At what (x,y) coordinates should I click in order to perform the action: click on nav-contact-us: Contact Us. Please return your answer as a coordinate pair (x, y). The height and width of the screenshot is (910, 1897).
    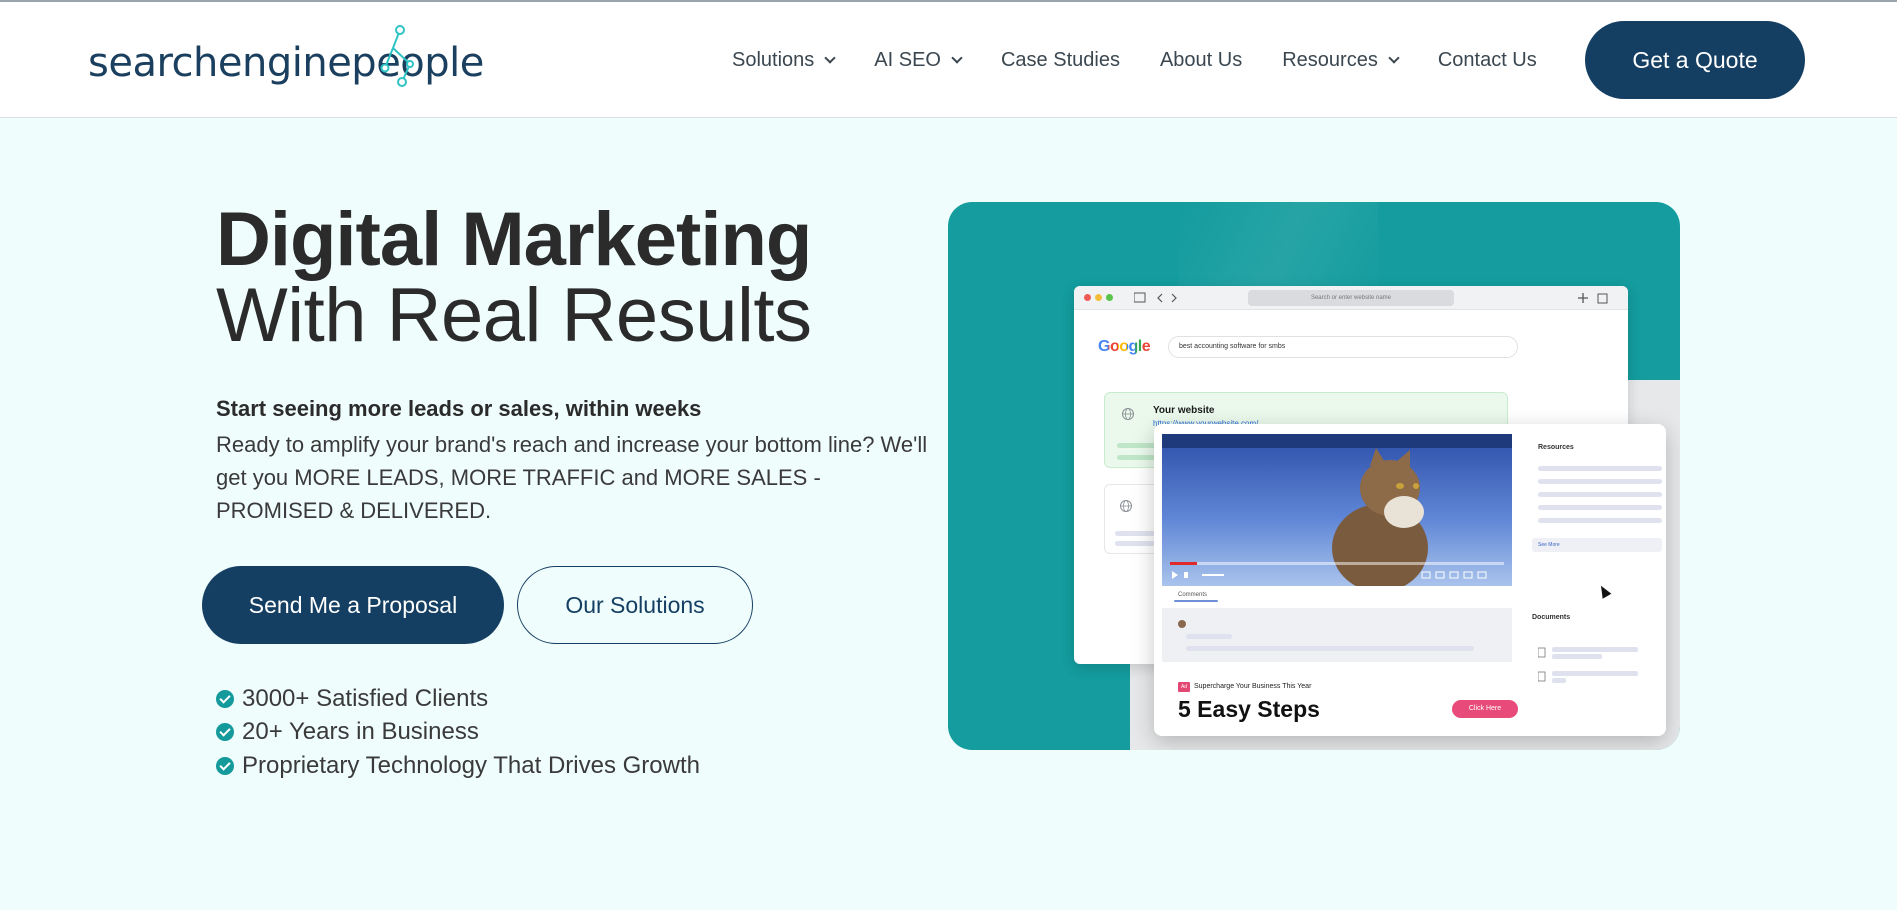
    Looking at the image, I should click on (1487, 60).